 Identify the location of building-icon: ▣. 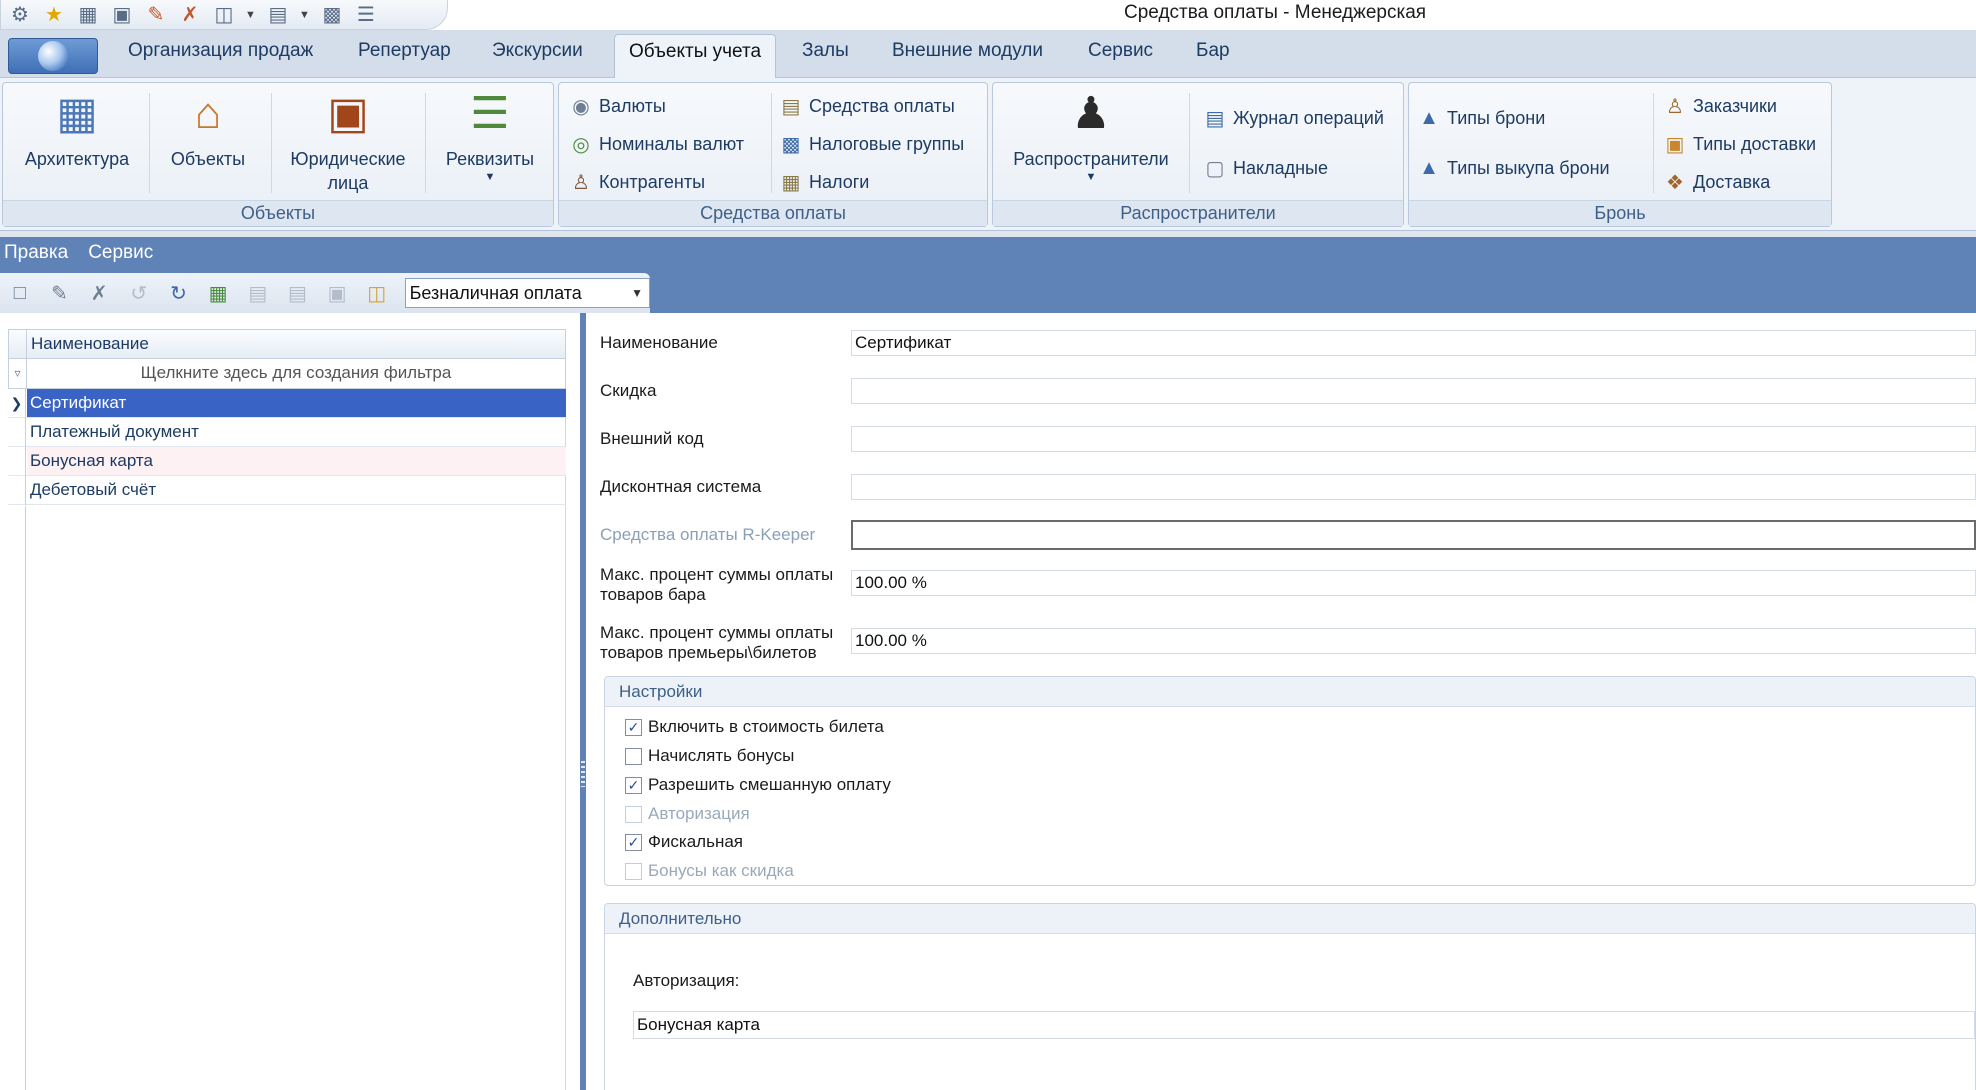
(122, 15).